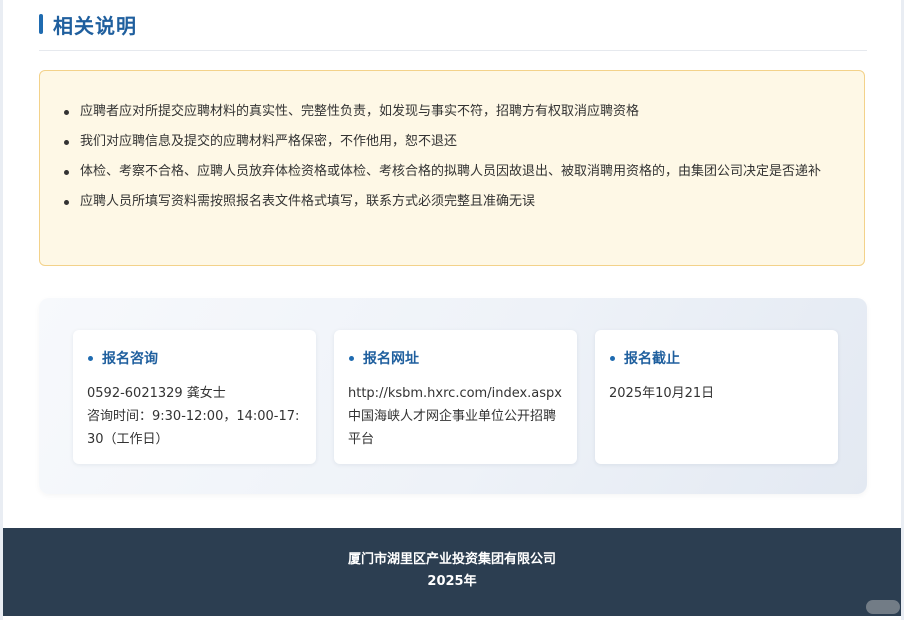 The height and width of the screenshot is (620, 904). I want to click on card-title: 报名截止, so click(716, 358).